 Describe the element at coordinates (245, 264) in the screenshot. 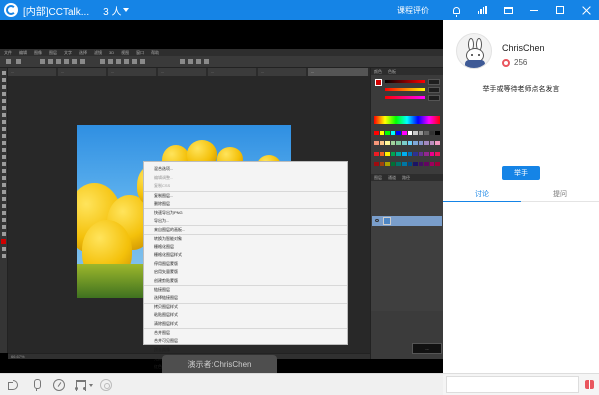

I see `context-menu-item: 停用图层蒙版` at that location.